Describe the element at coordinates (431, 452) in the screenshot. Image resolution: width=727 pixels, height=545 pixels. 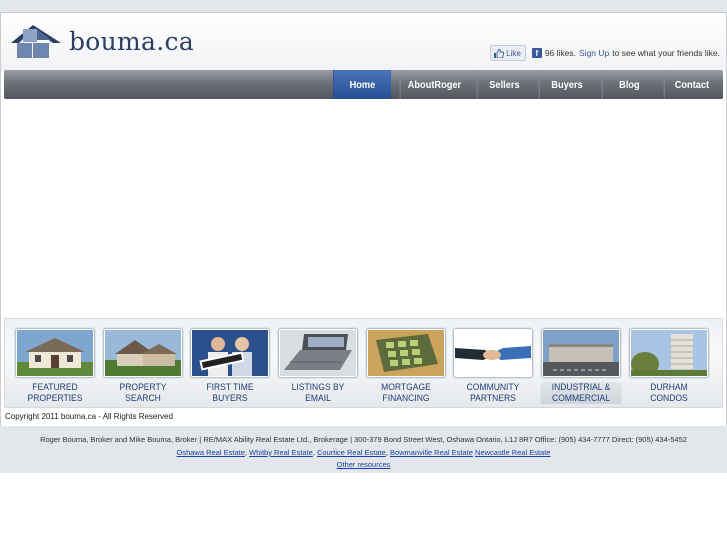
I see `footer-link-bowmanville: Bowmanville Real Estate` at that location.